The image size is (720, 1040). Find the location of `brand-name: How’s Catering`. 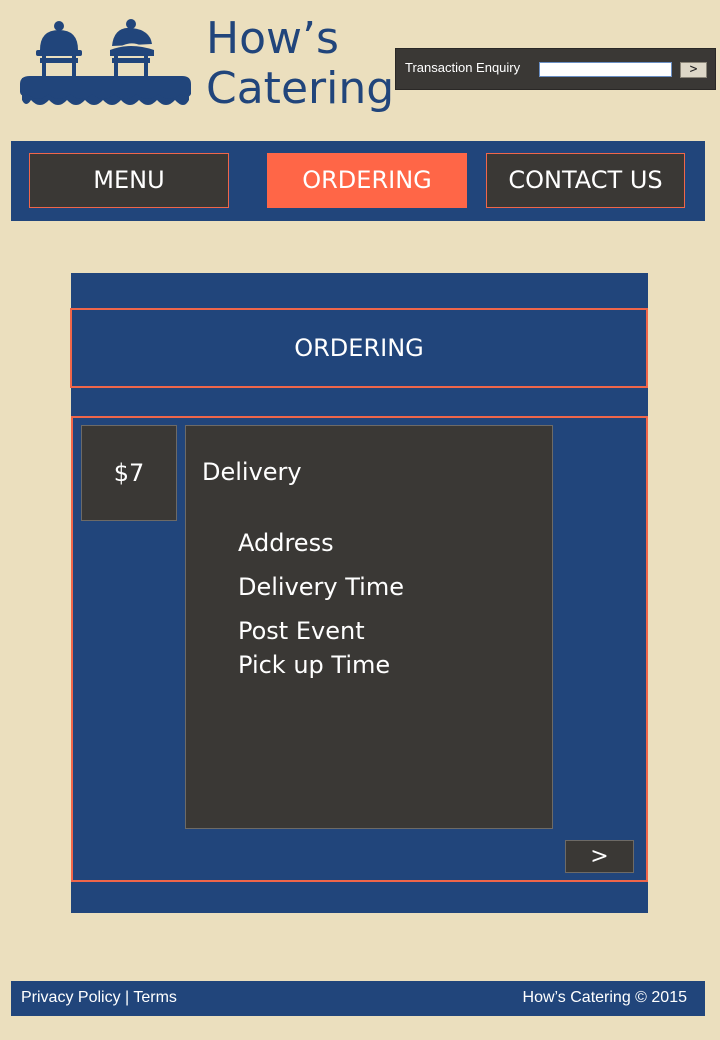

brand-name: How’s Catering is located at coordinates (300, 64).